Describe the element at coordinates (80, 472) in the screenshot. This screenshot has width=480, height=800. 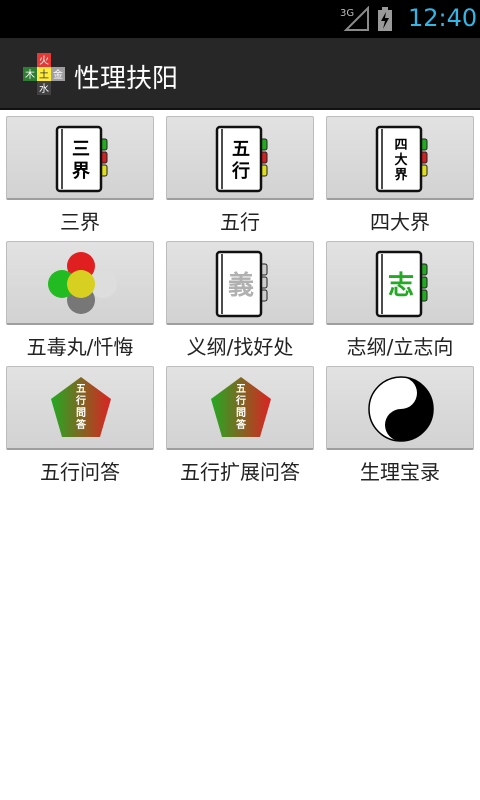
I see `grid-item-label: 五行问答` at that location.